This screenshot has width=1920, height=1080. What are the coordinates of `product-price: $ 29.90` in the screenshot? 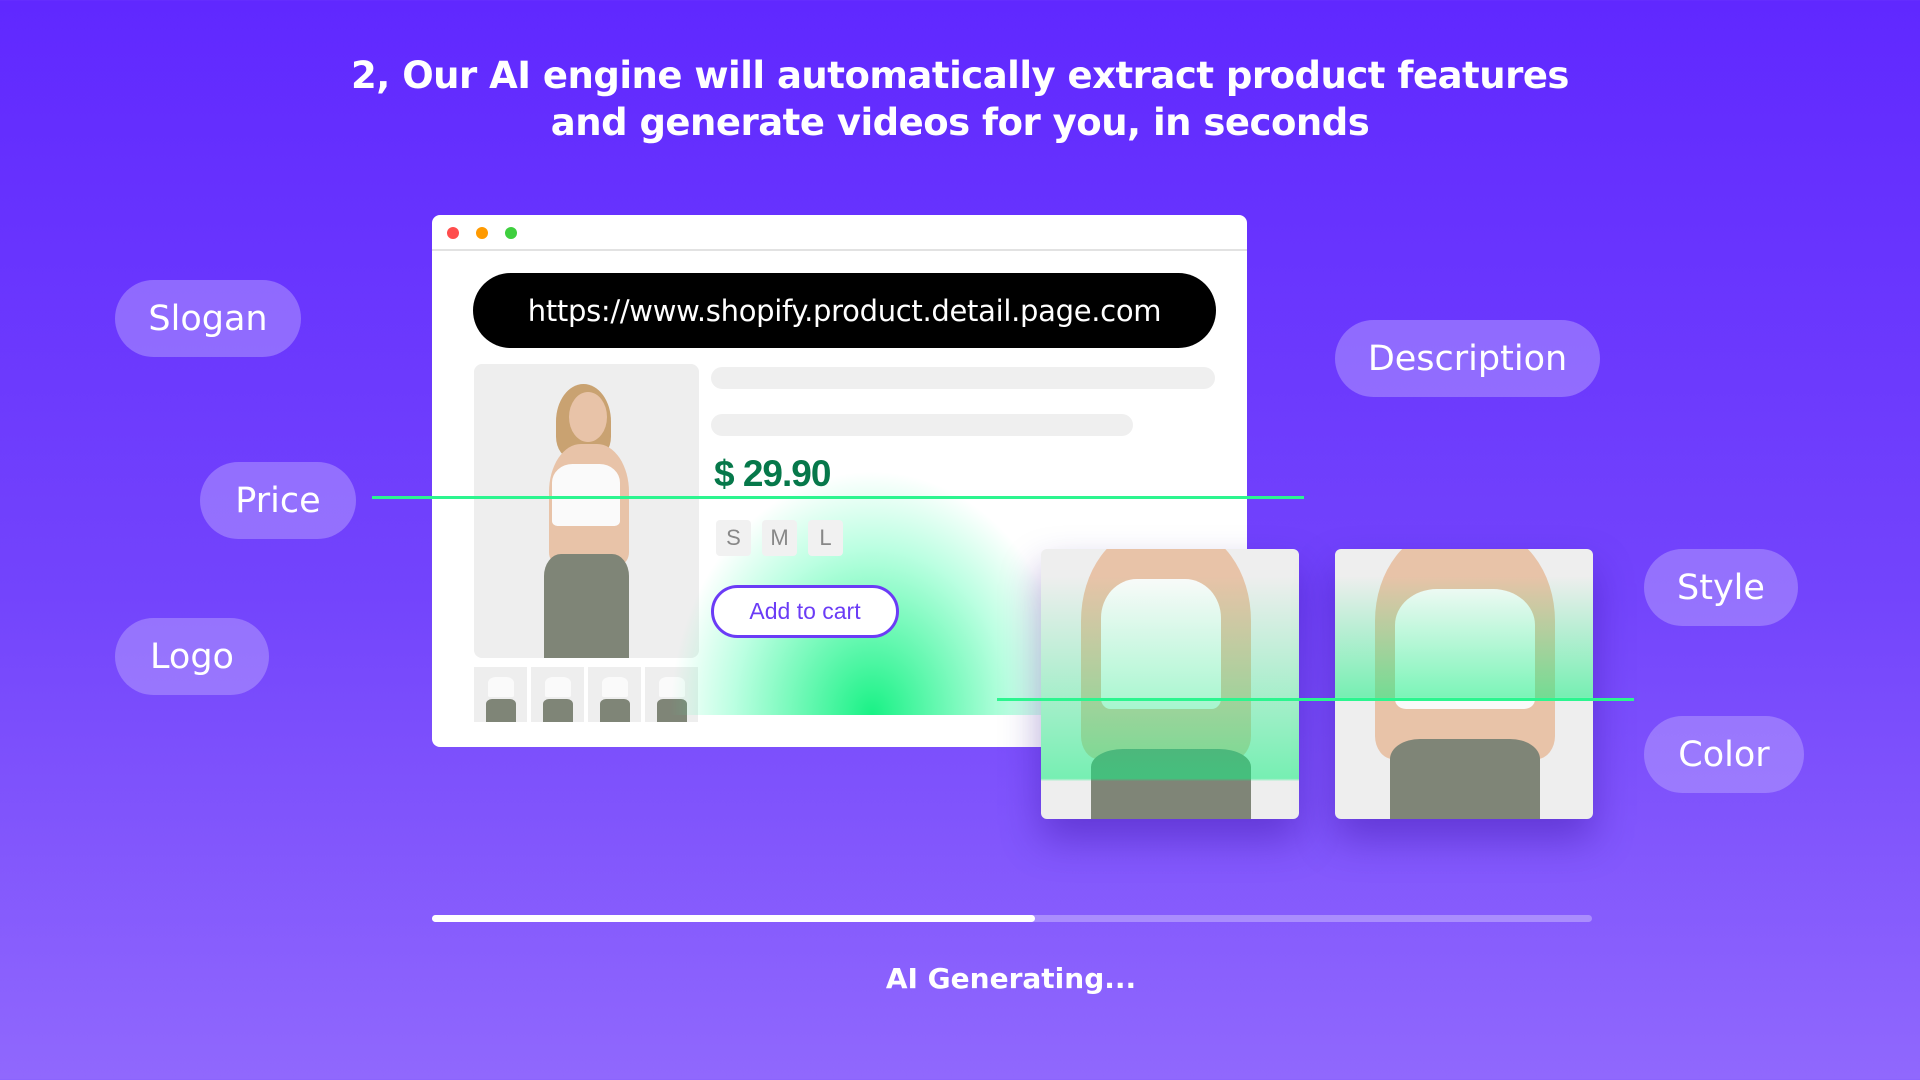 It's located at (772, 473).